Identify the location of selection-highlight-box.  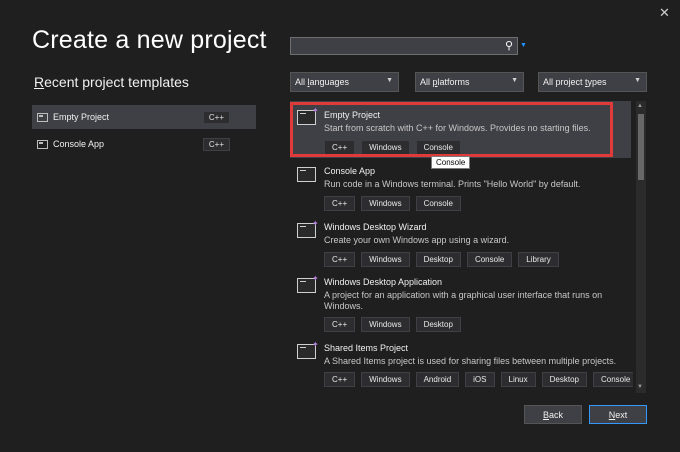
(451, 129).